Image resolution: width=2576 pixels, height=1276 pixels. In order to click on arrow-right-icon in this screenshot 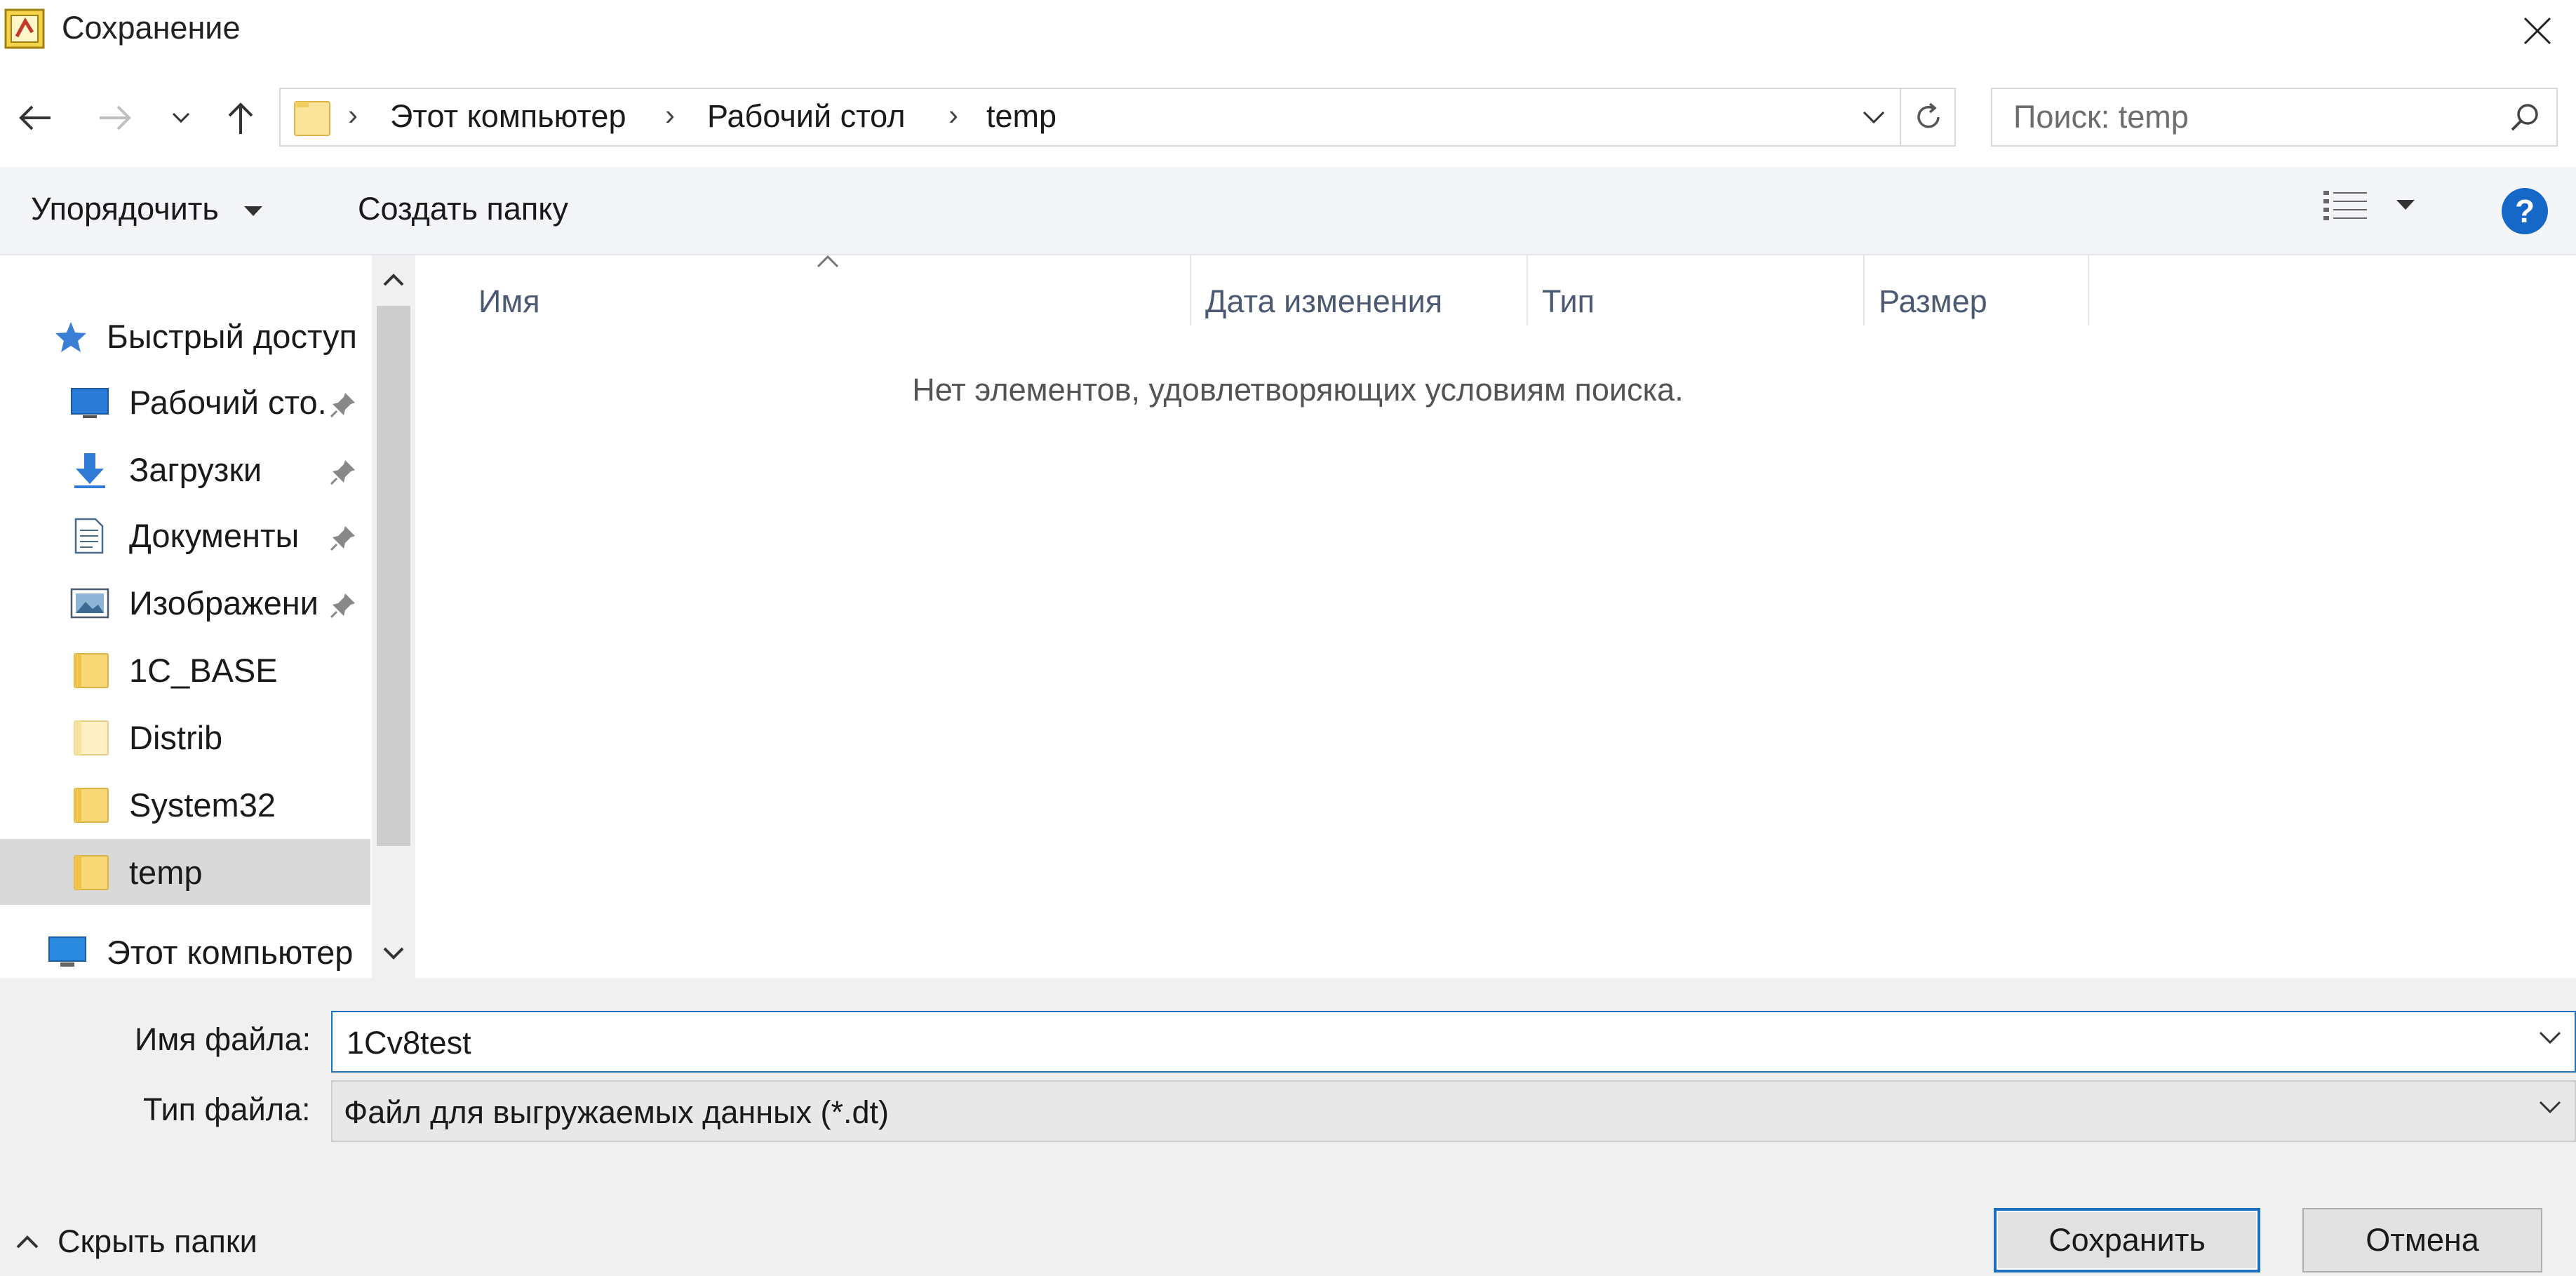, I will do `click(115, 117)`.